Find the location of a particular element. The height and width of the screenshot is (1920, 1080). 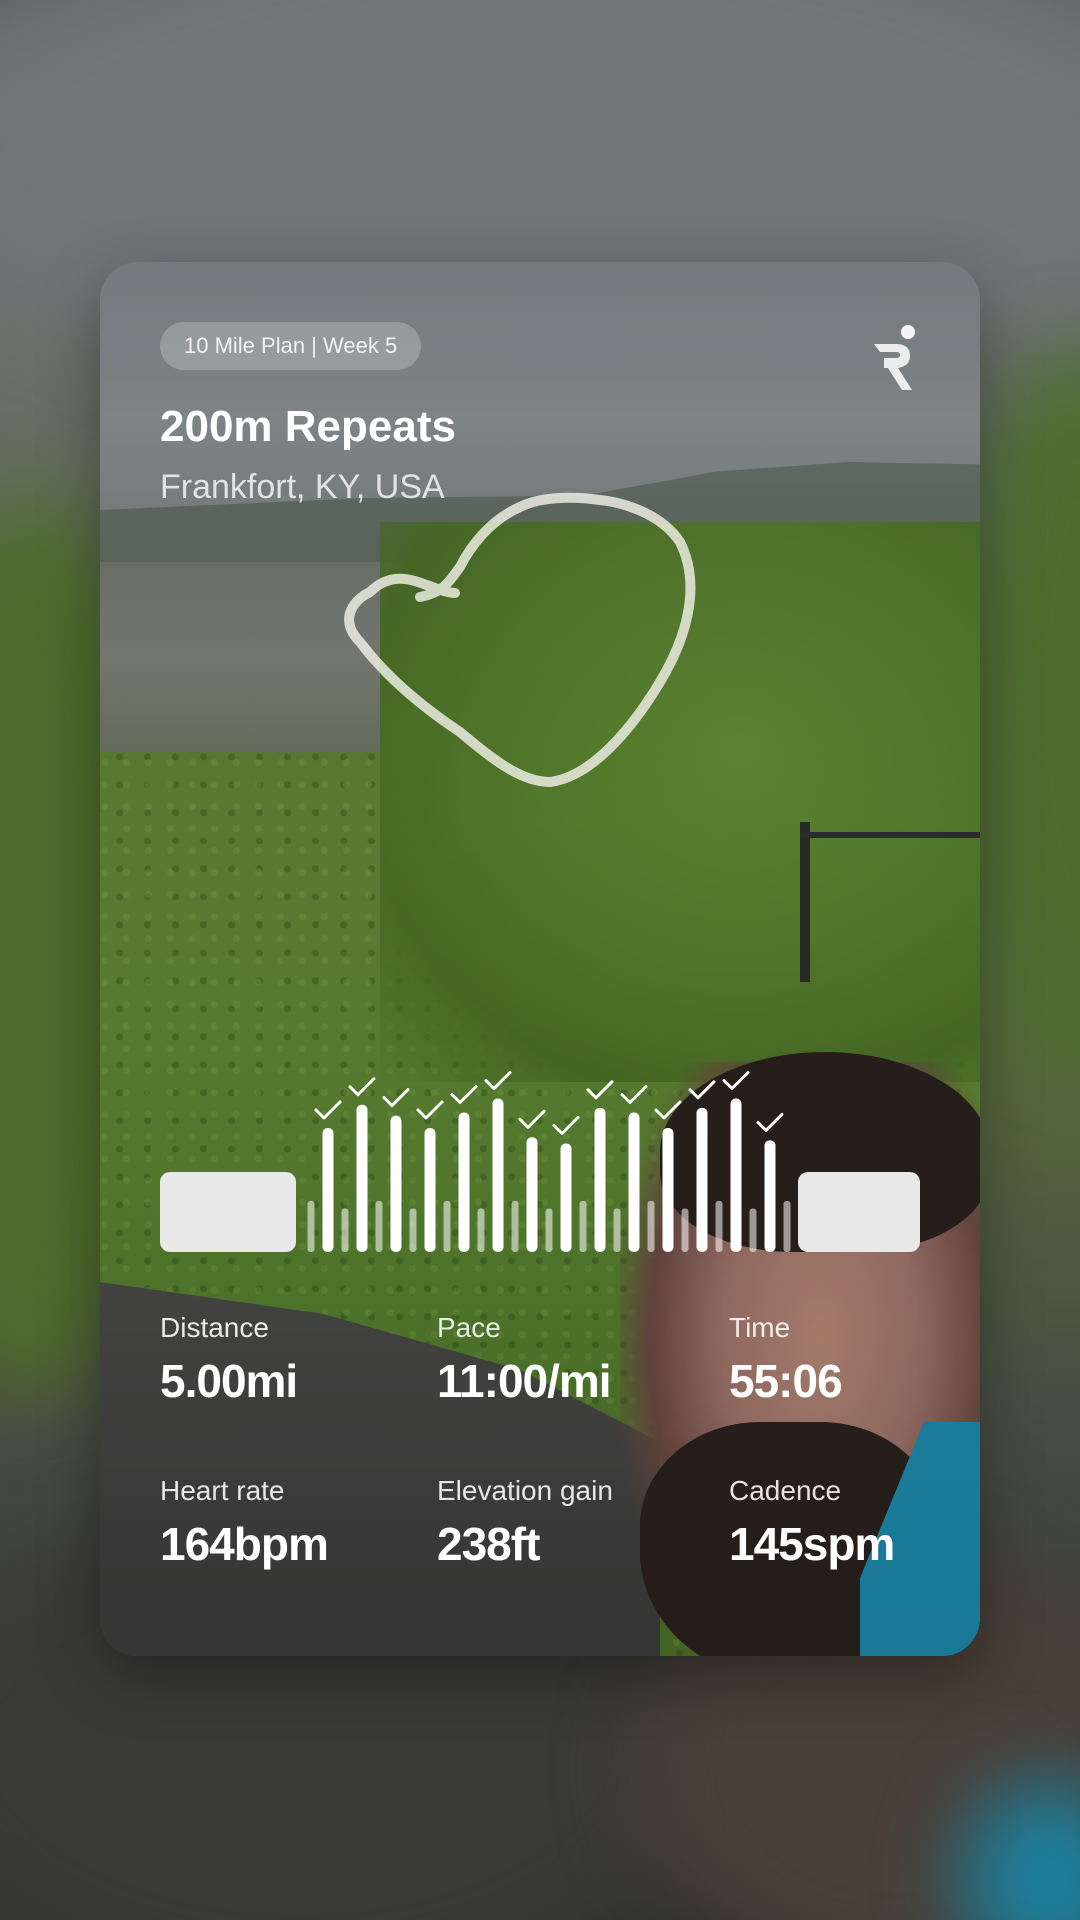

stat-heart-rate-label: Heart rate is located at coordinates (222, 1490).